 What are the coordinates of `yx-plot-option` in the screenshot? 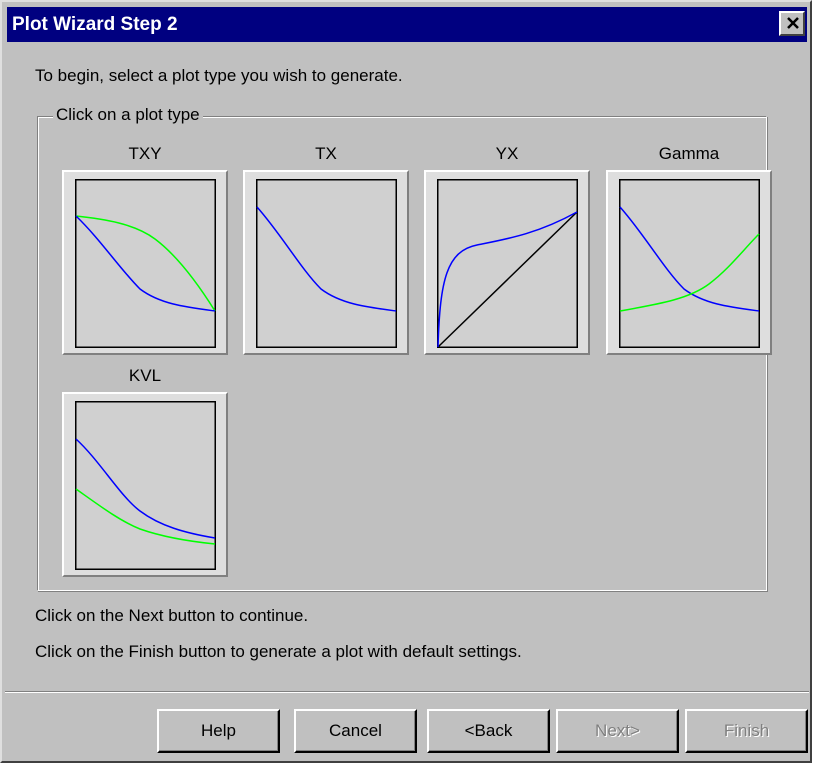 It's located at (507, 262).